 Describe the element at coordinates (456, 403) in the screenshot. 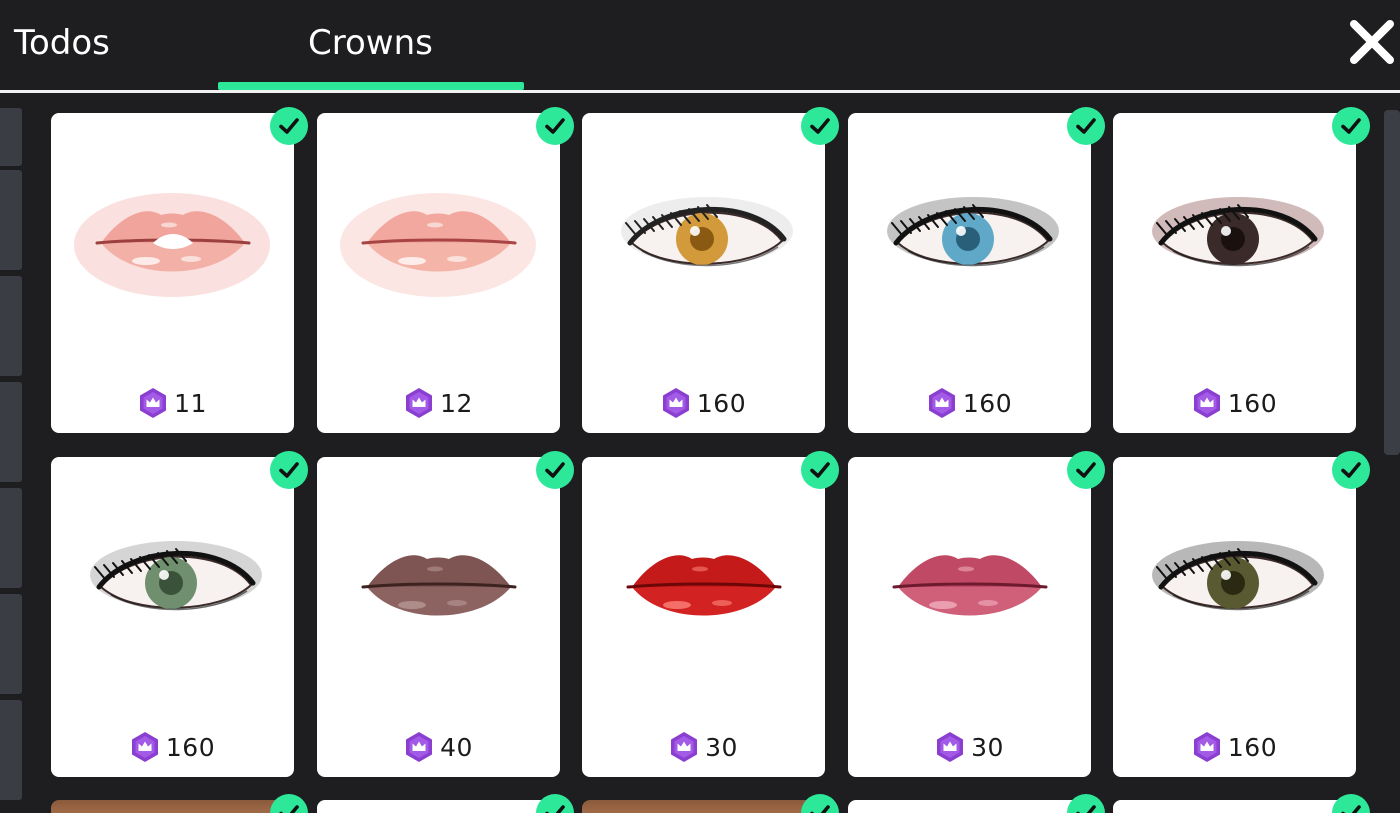

I see `price-value: 12` at that location.